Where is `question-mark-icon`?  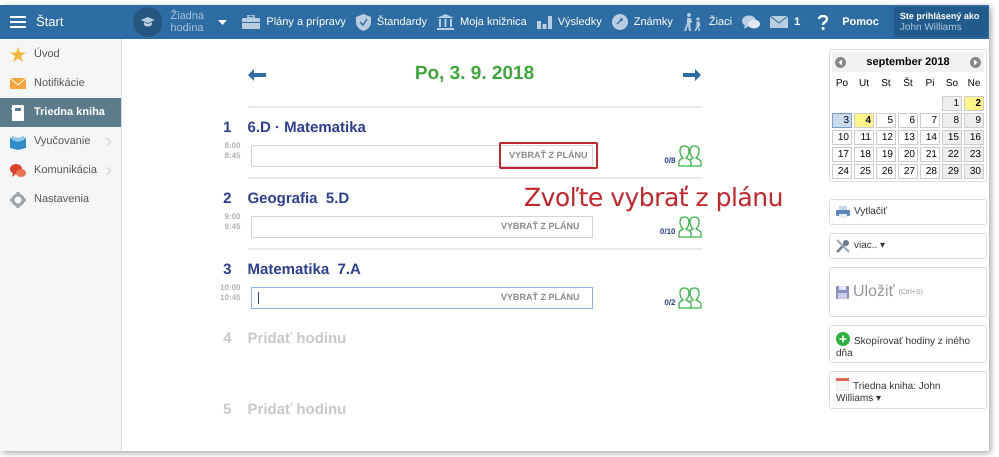
question-mark-icon is located at coordinates (823, 22).